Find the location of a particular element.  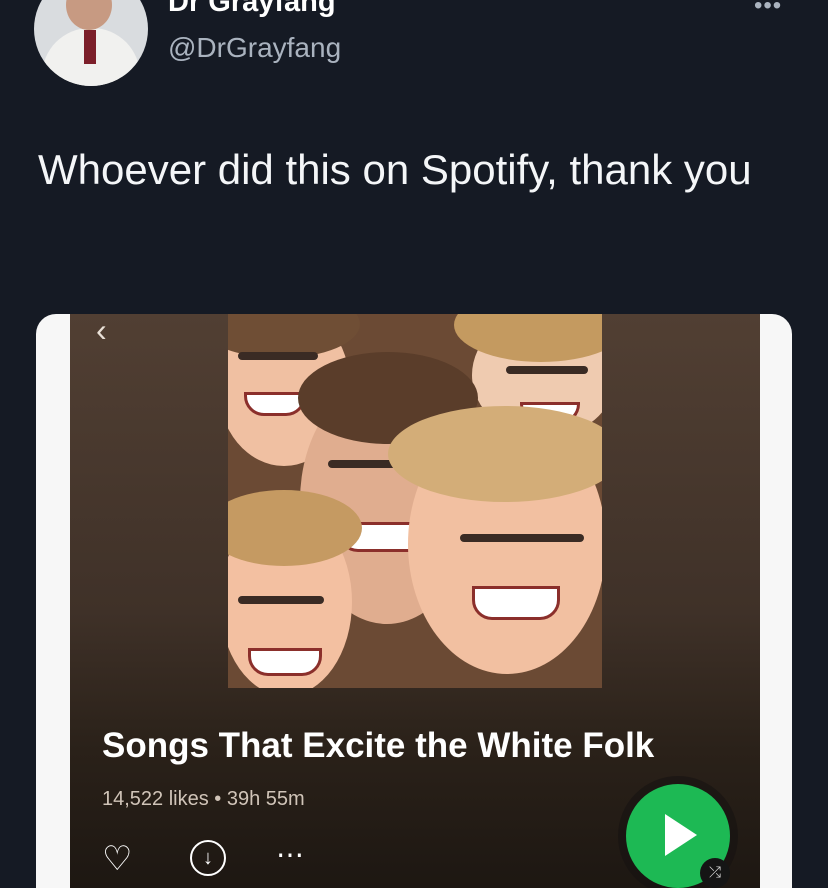

playlist-title: Songs That Excite the White Folk is located at coordinates (378, 745).